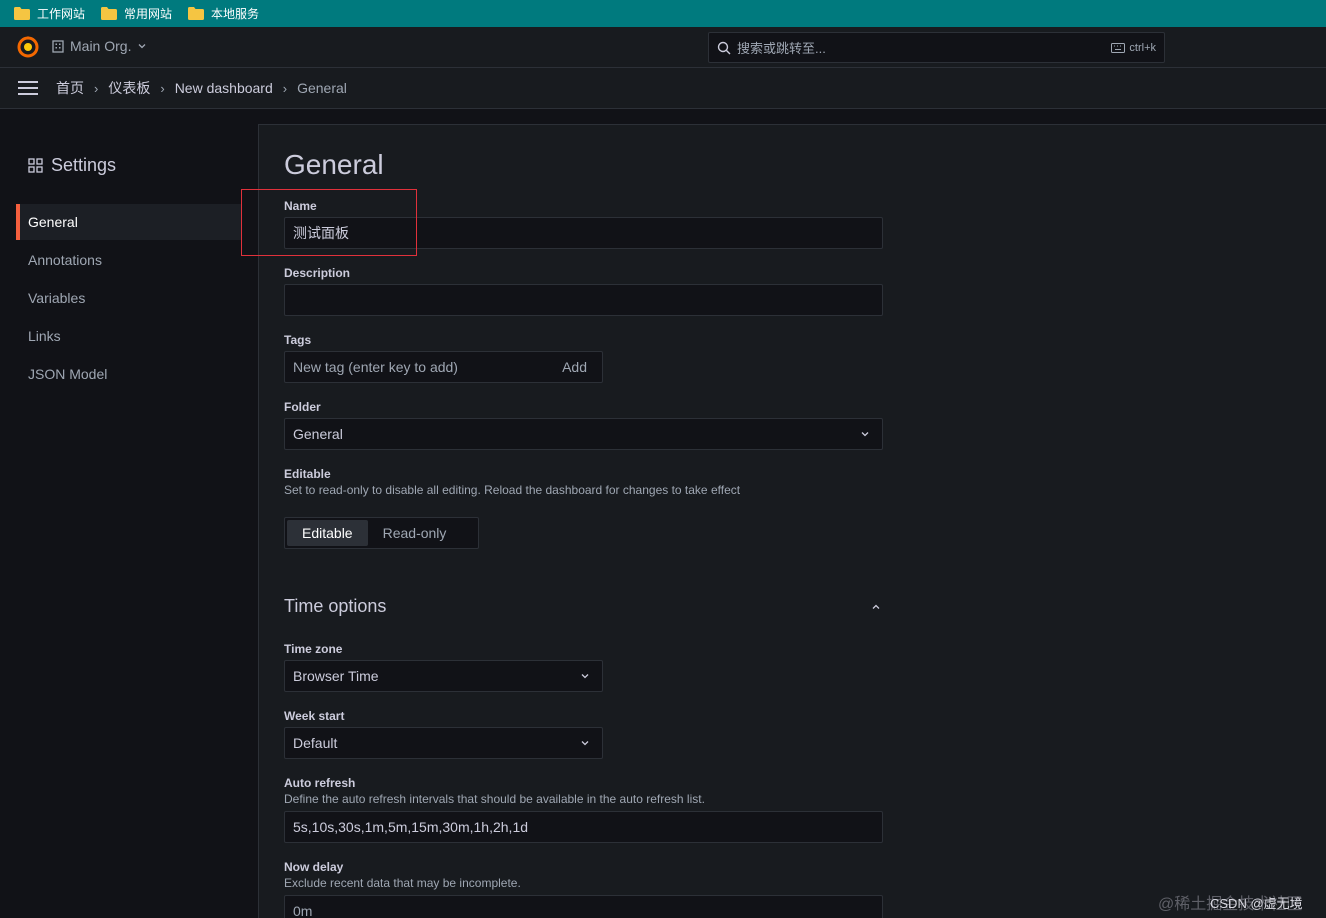 The image size is (1326, 918). I want to click on sidebar-item-variables: Variables, so click(129, 298).